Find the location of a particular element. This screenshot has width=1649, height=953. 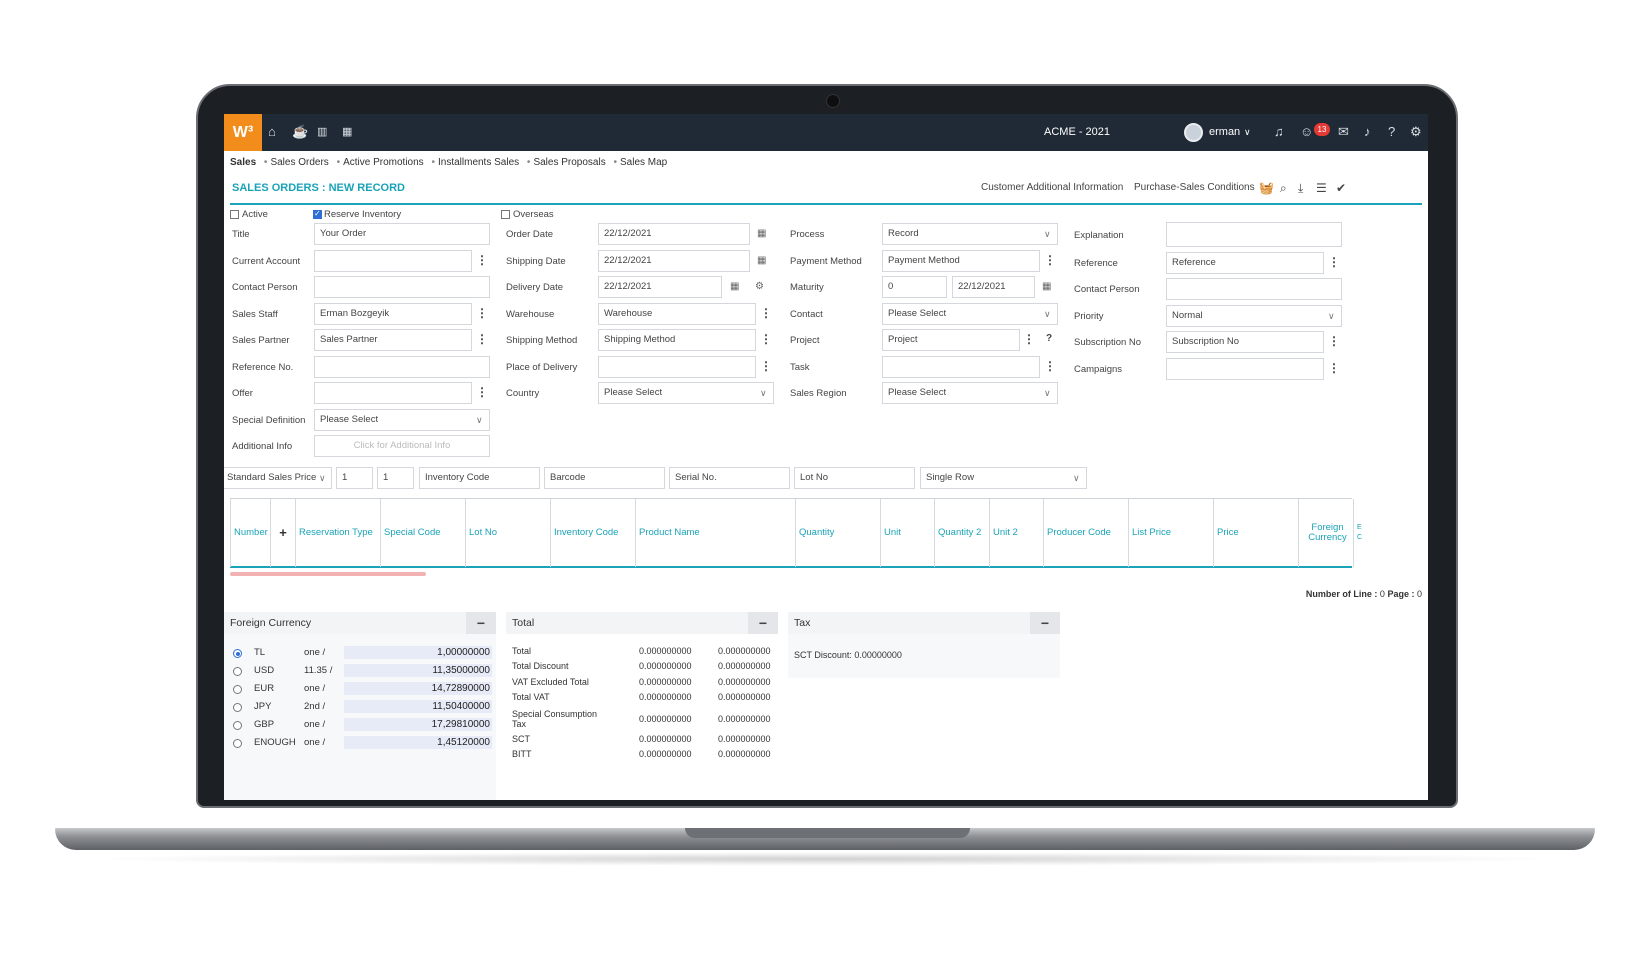

currency-rate-input: 14,72890000 is located at coordinates (418, 688).